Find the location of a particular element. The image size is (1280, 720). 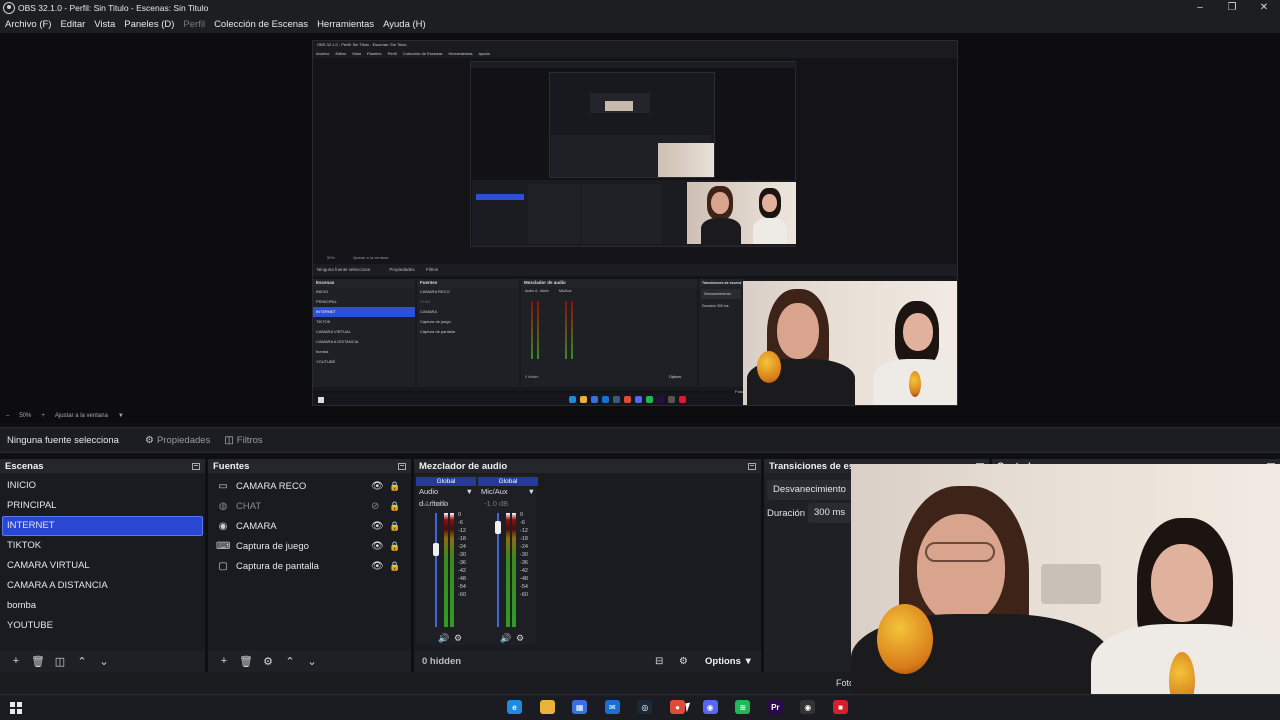

source-item-camara-reco: ▭ CAMARA RECO 👁 🔒 is located at coordinates (309, 486).